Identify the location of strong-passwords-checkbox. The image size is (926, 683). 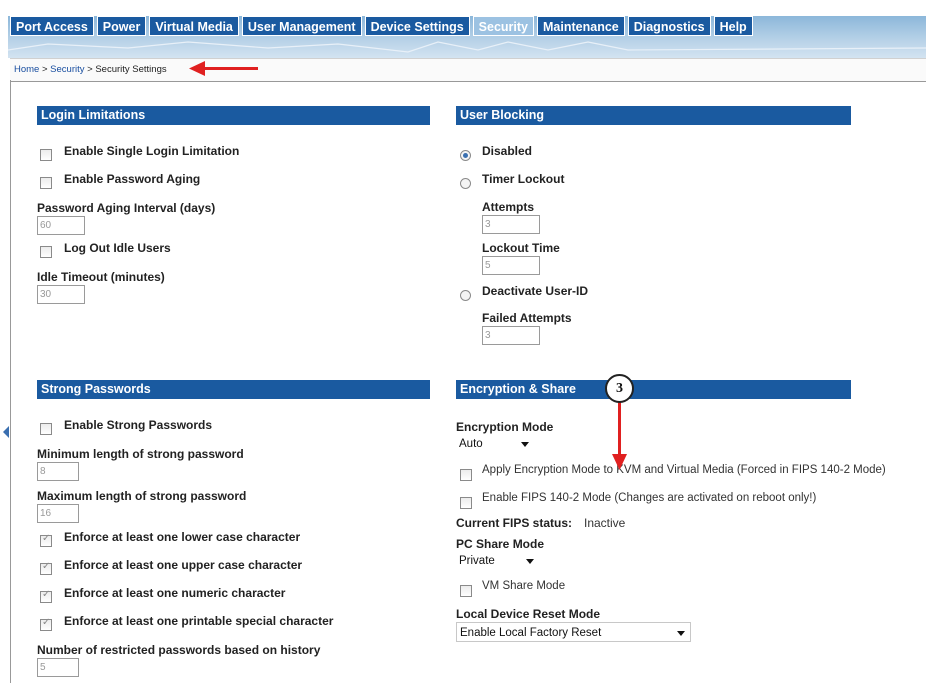
(46, 429).